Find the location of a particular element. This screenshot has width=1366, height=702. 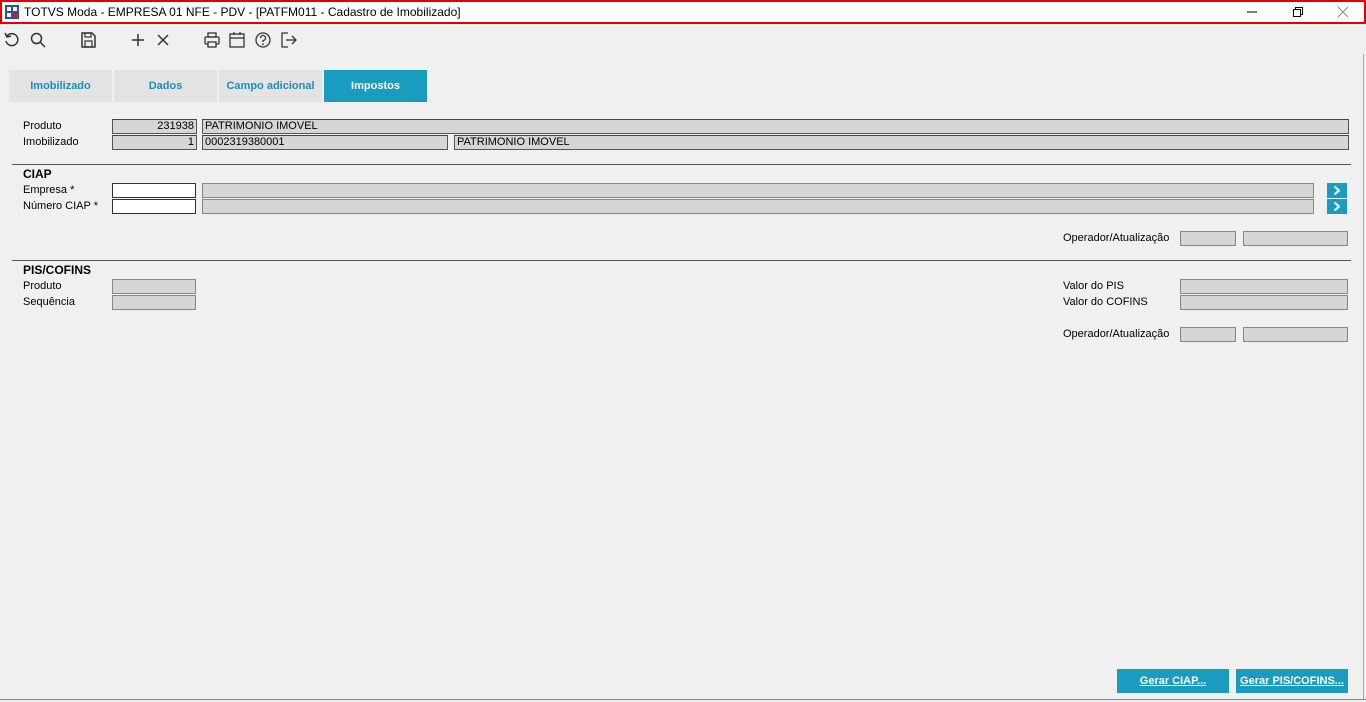

exit-icon is located at coordinates (289, 40).